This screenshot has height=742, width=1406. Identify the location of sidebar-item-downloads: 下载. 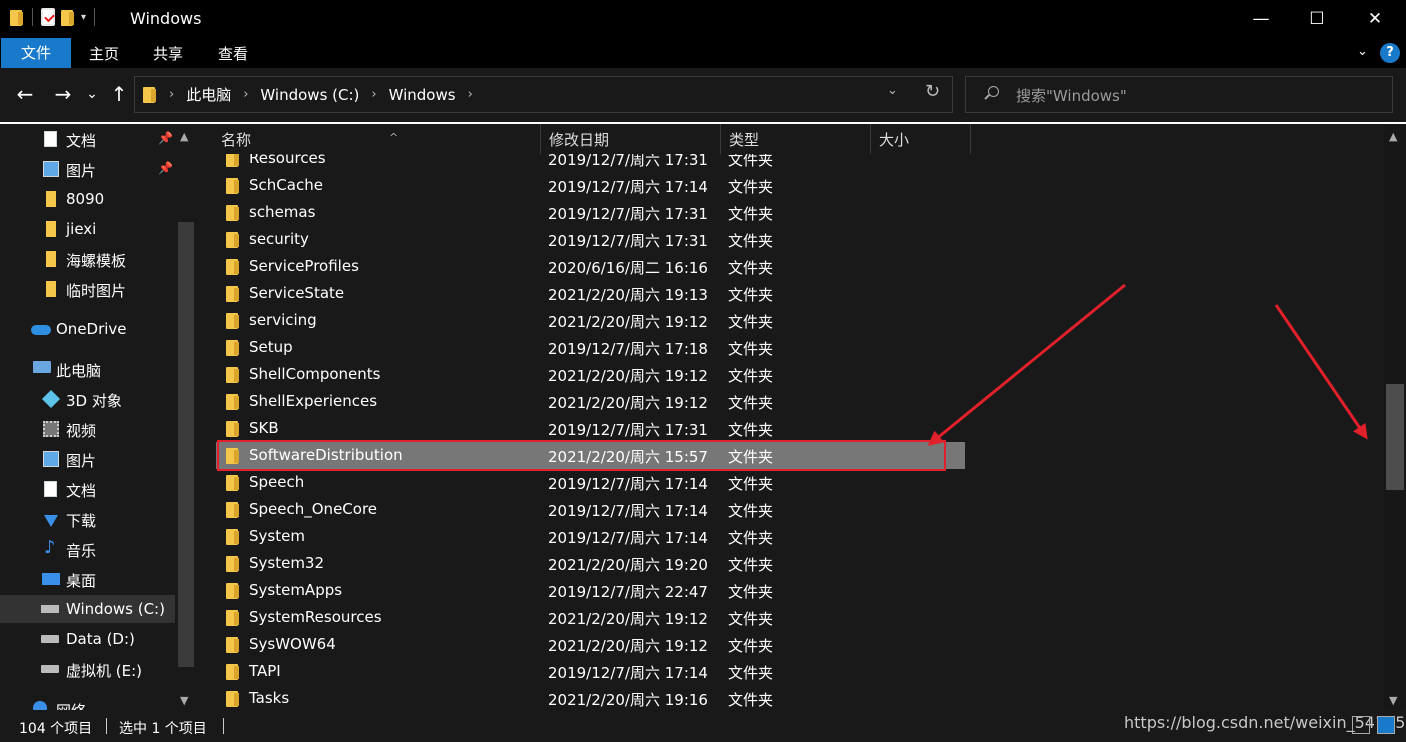
(87, 519).